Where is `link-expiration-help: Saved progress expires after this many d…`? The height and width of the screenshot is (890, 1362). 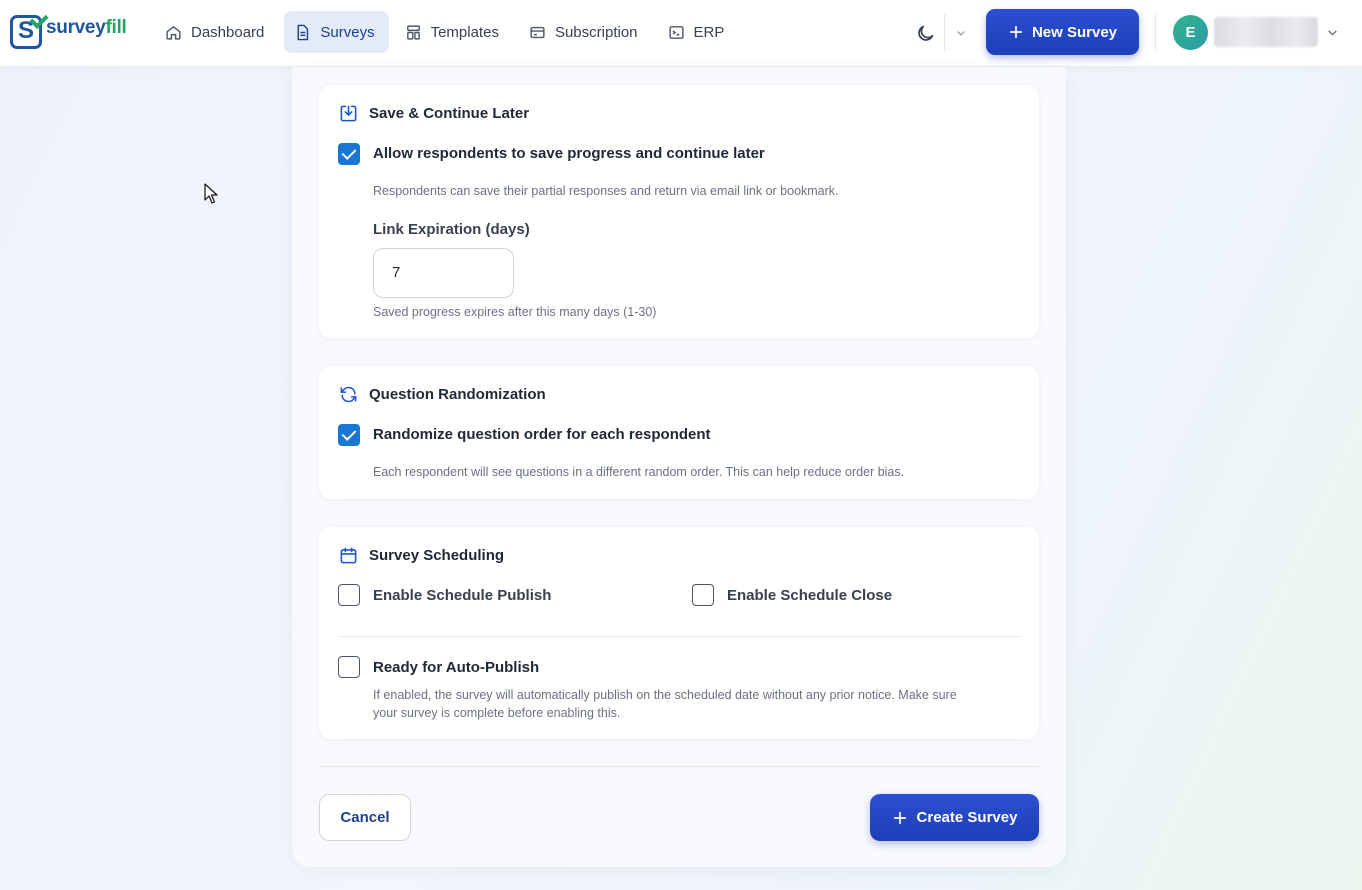 link-expiration-help: Saved progress expires after this many d… is located at coordinates (515, 312).